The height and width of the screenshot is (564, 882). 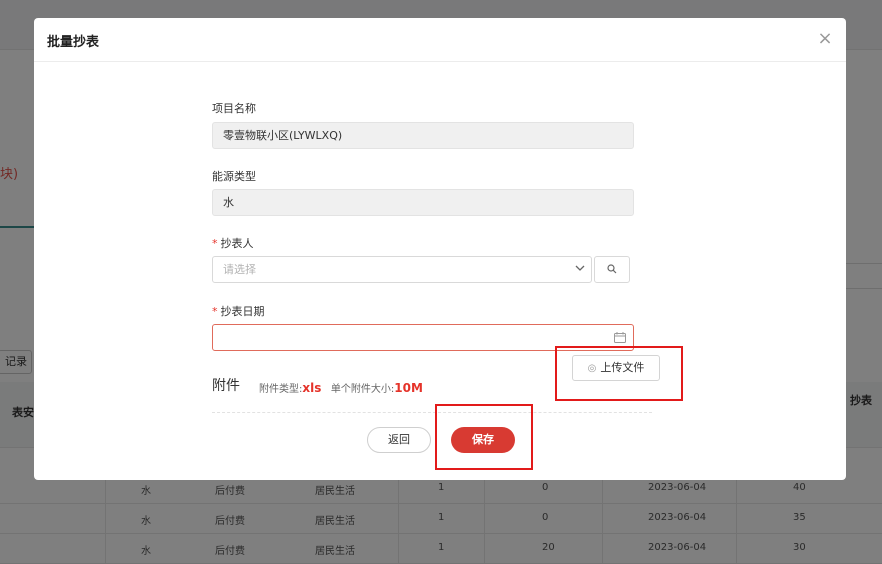 I want to click on meter-reader-label: * 抄表人, so click(x=233, y=243).